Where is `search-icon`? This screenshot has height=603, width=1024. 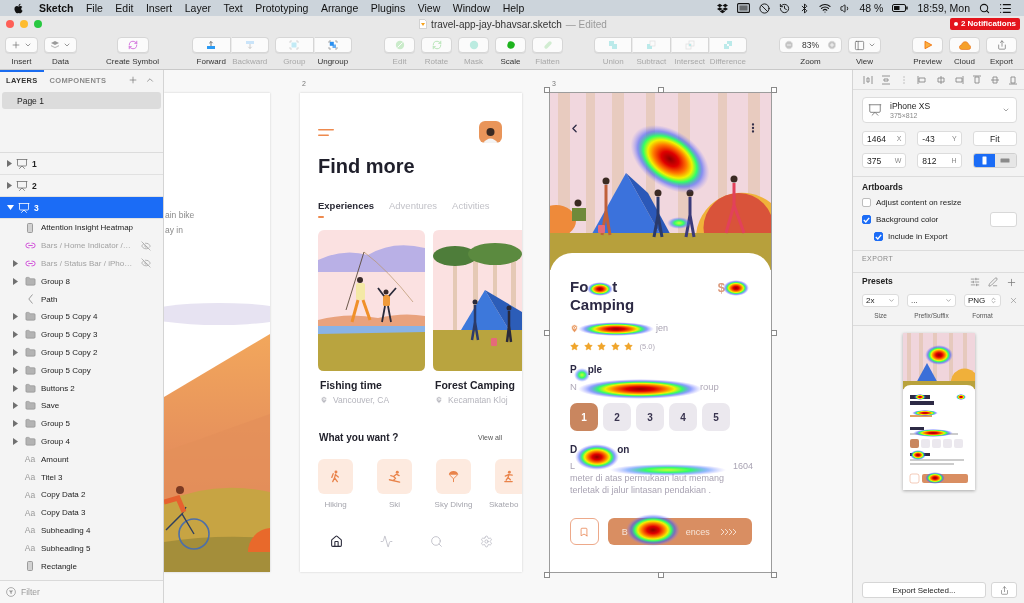
search-icon is located at coordinates (984, 8).